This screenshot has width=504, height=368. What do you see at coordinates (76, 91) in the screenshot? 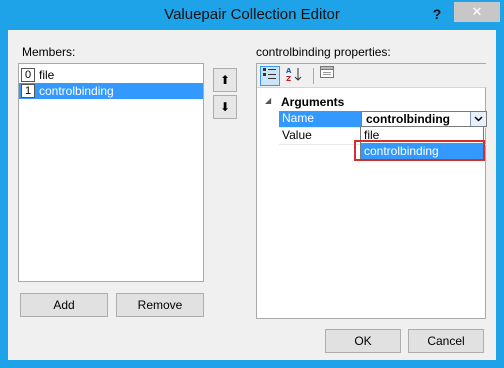
I see `member-name: controlbinding` at bounding box center [76, 91].